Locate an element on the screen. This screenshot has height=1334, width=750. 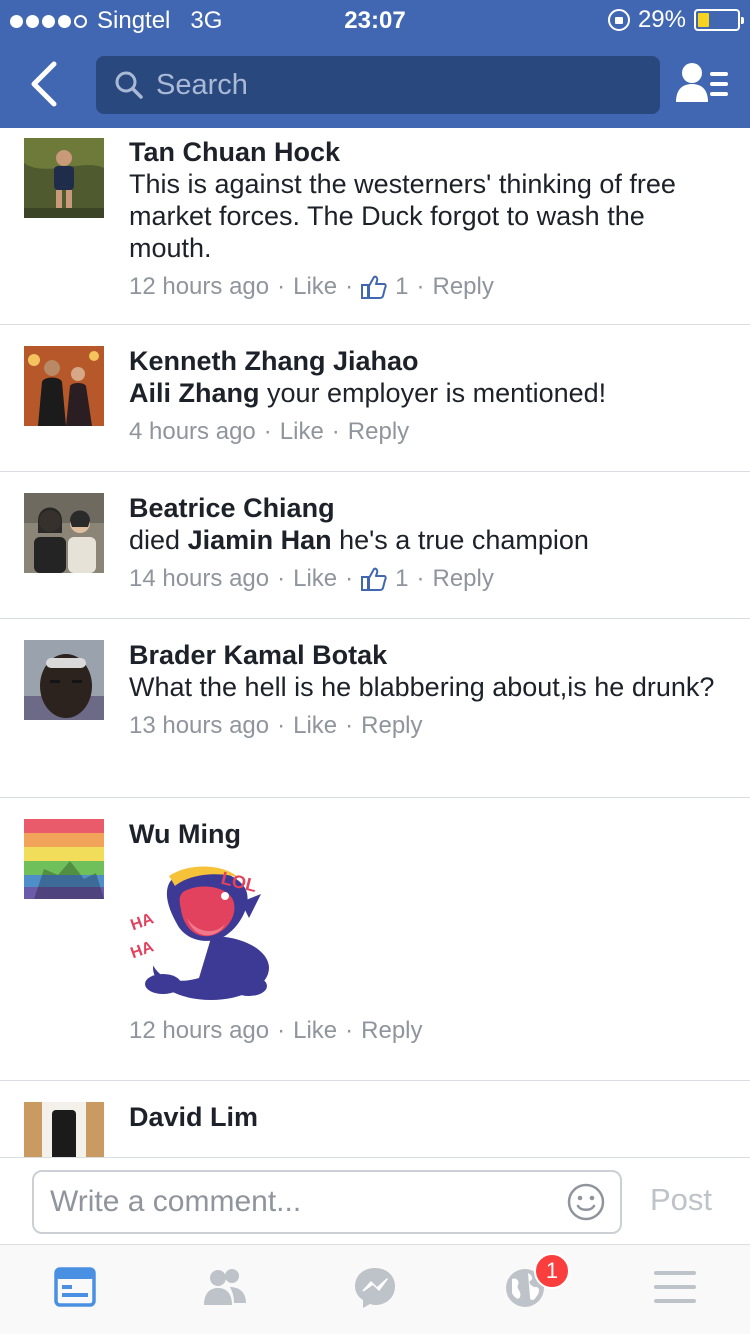
search-placeholder: Search is located at coordinates (202, 84).